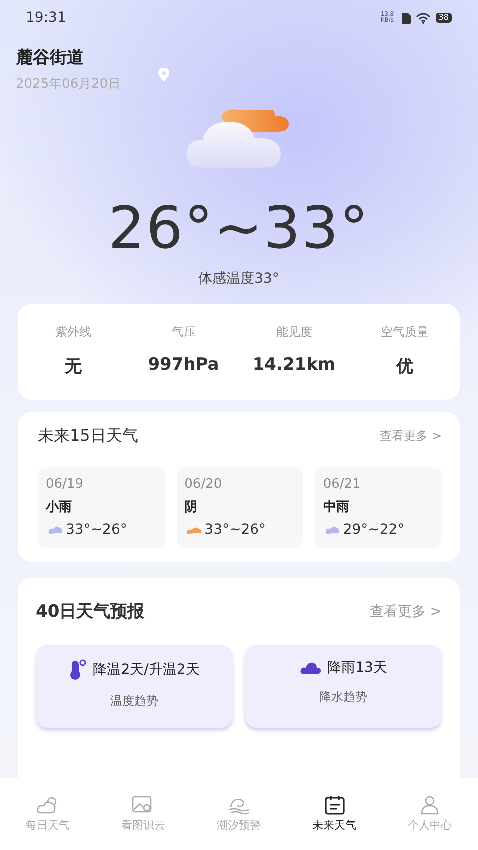  I want to click on detail-label: 空气质量, so click(405, 332).